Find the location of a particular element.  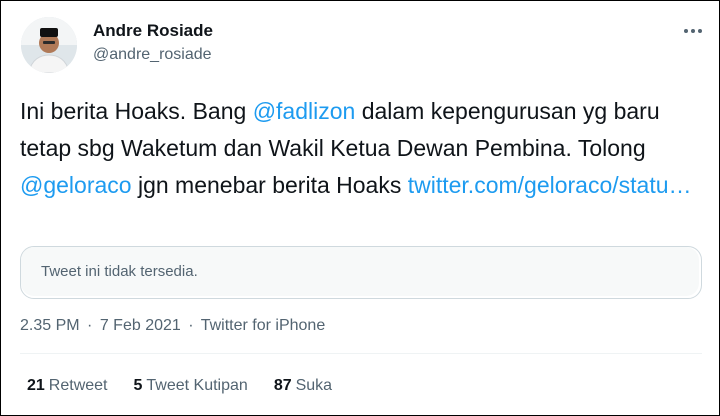

more-options-icon is located at coordinates (693, 31).